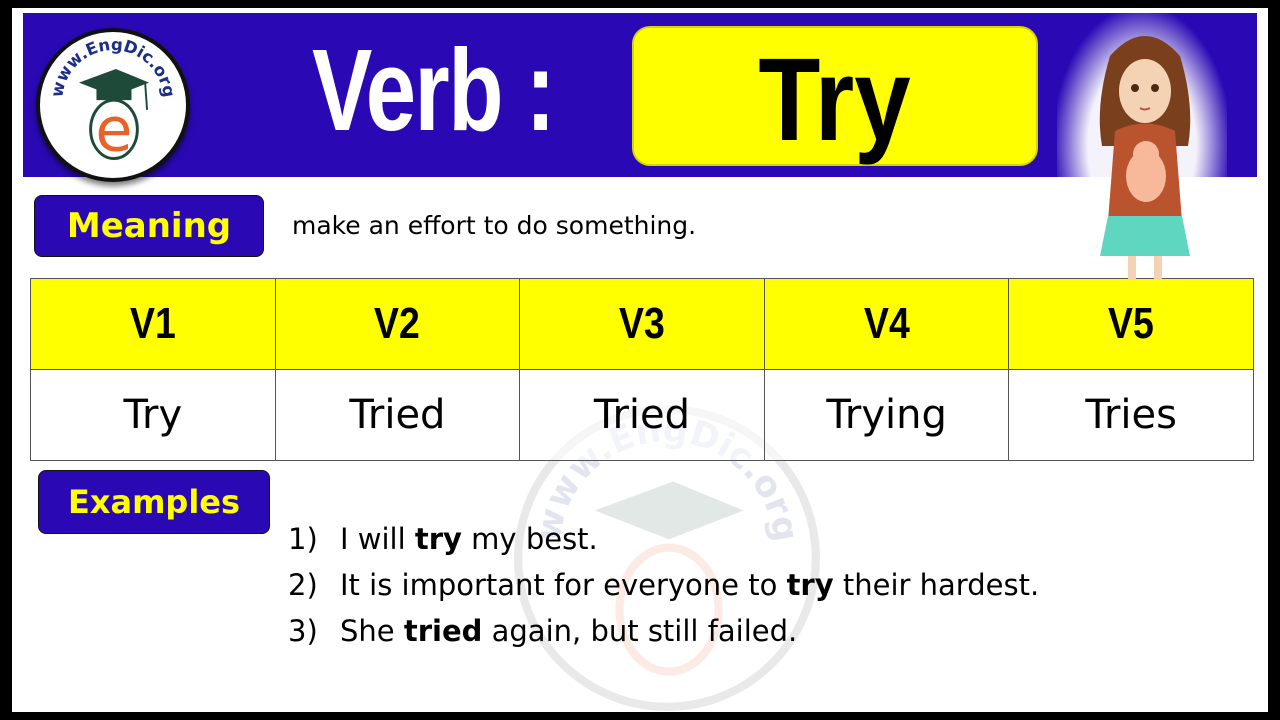 The height and width of the screenshot is (720, 1280). What do you see at coordinates (1145, 158) in the screenshot?
I see `girl-with-cat-illustration` at bounding box center [1145, 158].